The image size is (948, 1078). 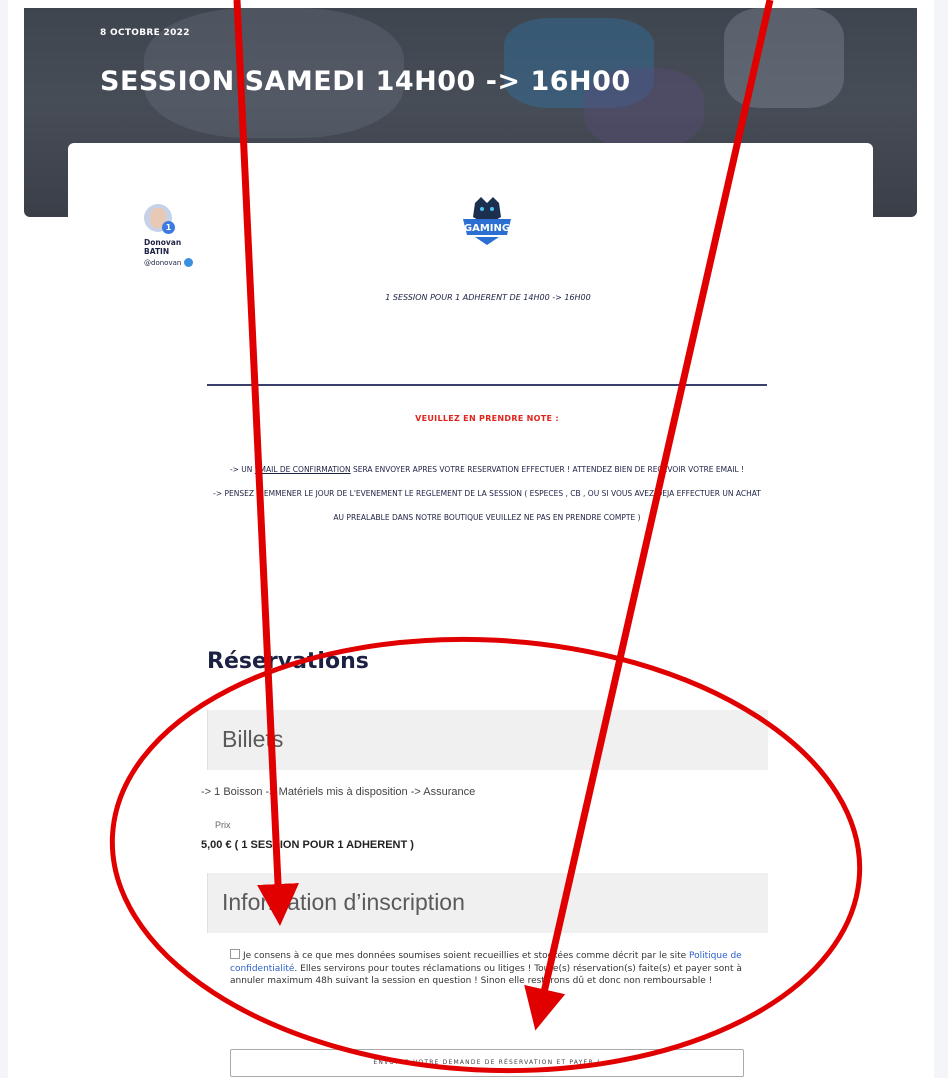 I want to click on author-name: Donovan BATIN, so click(x=172, y=247).